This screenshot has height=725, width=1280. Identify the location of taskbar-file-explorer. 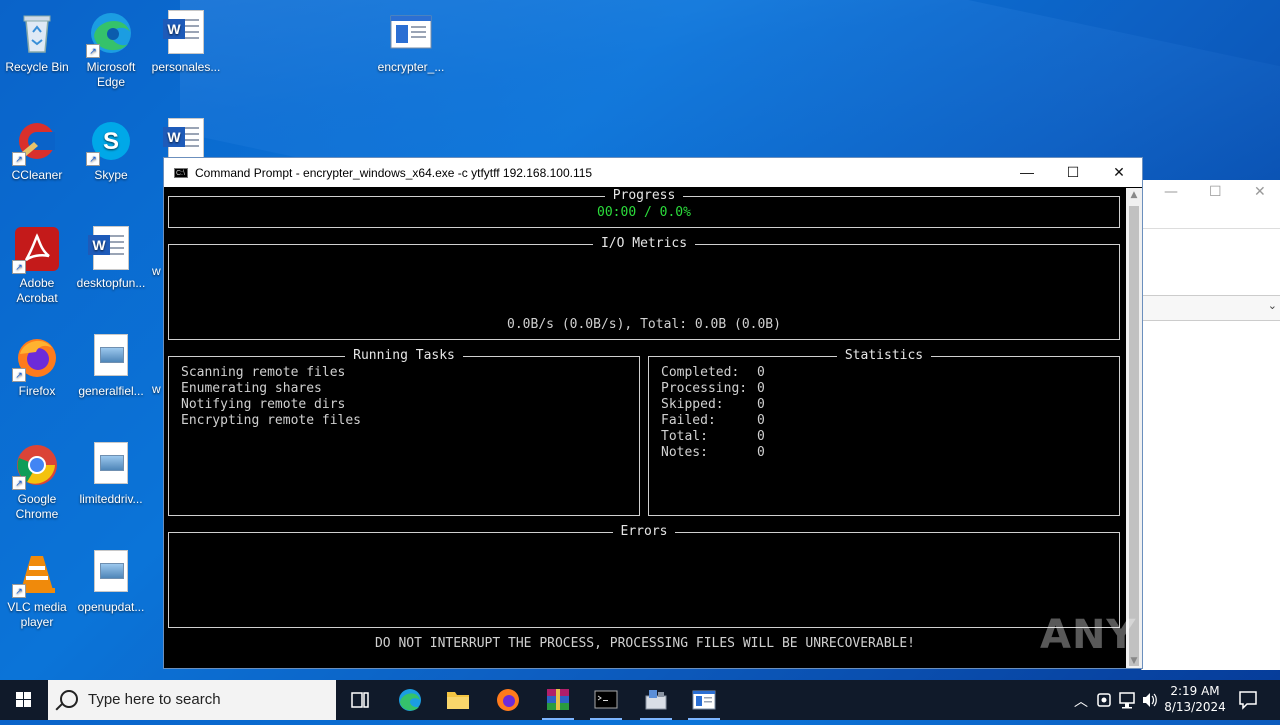
(458, 700).